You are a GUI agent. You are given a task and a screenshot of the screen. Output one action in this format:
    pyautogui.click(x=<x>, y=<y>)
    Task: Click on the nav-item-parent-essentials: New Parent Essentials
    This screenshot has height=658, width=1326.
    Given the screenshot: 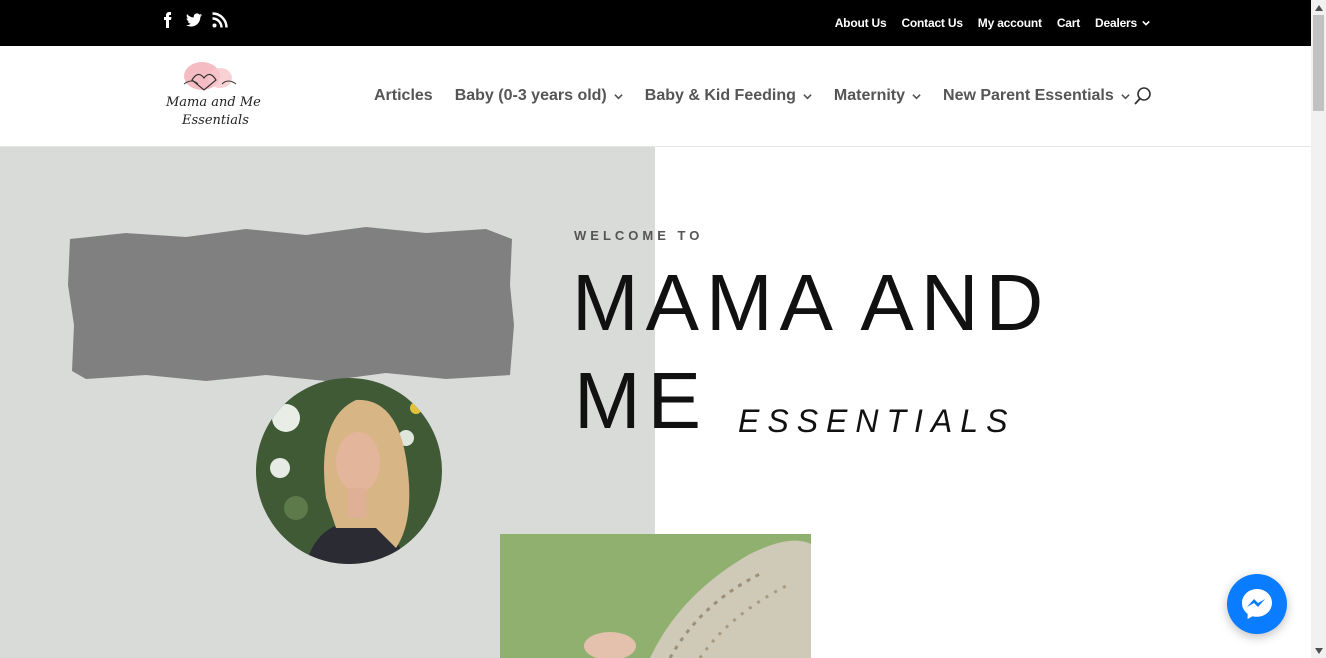 What is the action you would take?
    pyautogui.click(x=1036, y=96)
    